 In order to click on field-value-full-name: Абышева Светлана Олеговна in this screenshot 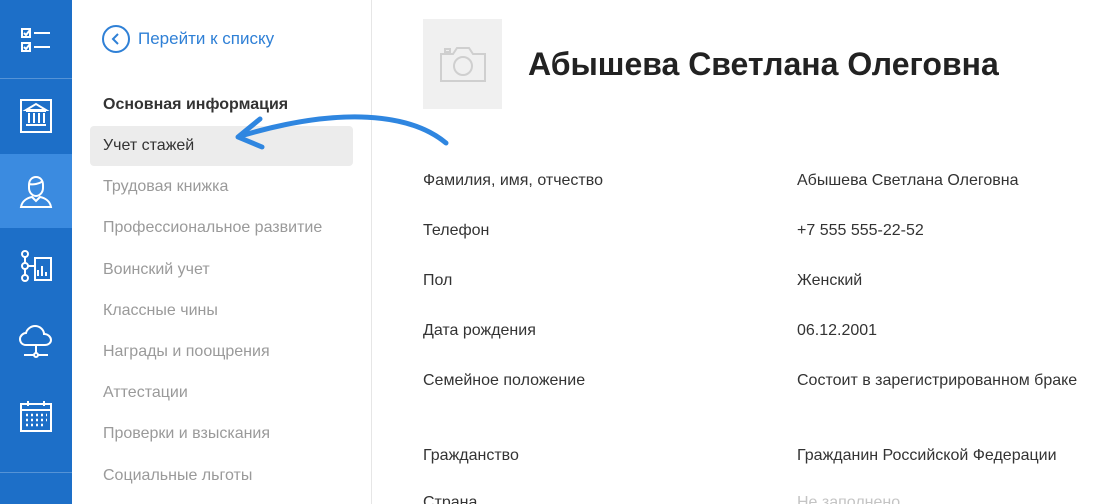, I will do `click(908, 180)`.